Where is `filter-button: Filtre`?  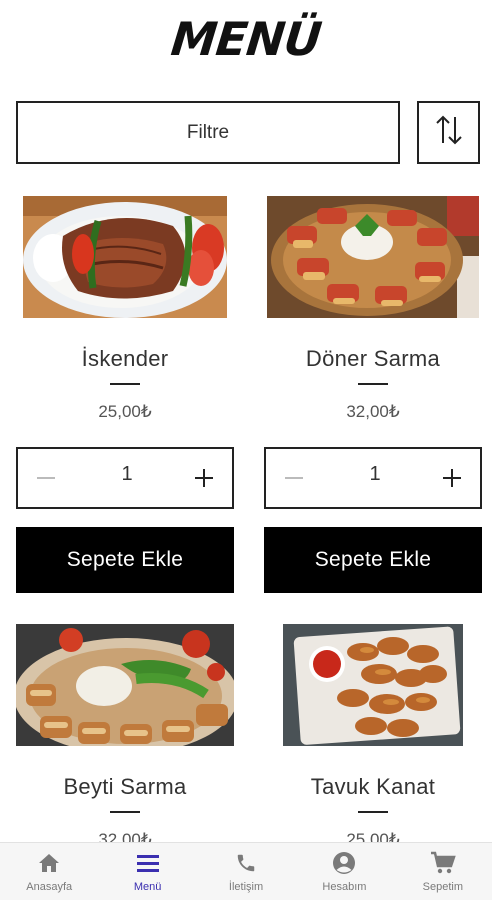 filter-button: Filtre is located at coordinates (208, 132).